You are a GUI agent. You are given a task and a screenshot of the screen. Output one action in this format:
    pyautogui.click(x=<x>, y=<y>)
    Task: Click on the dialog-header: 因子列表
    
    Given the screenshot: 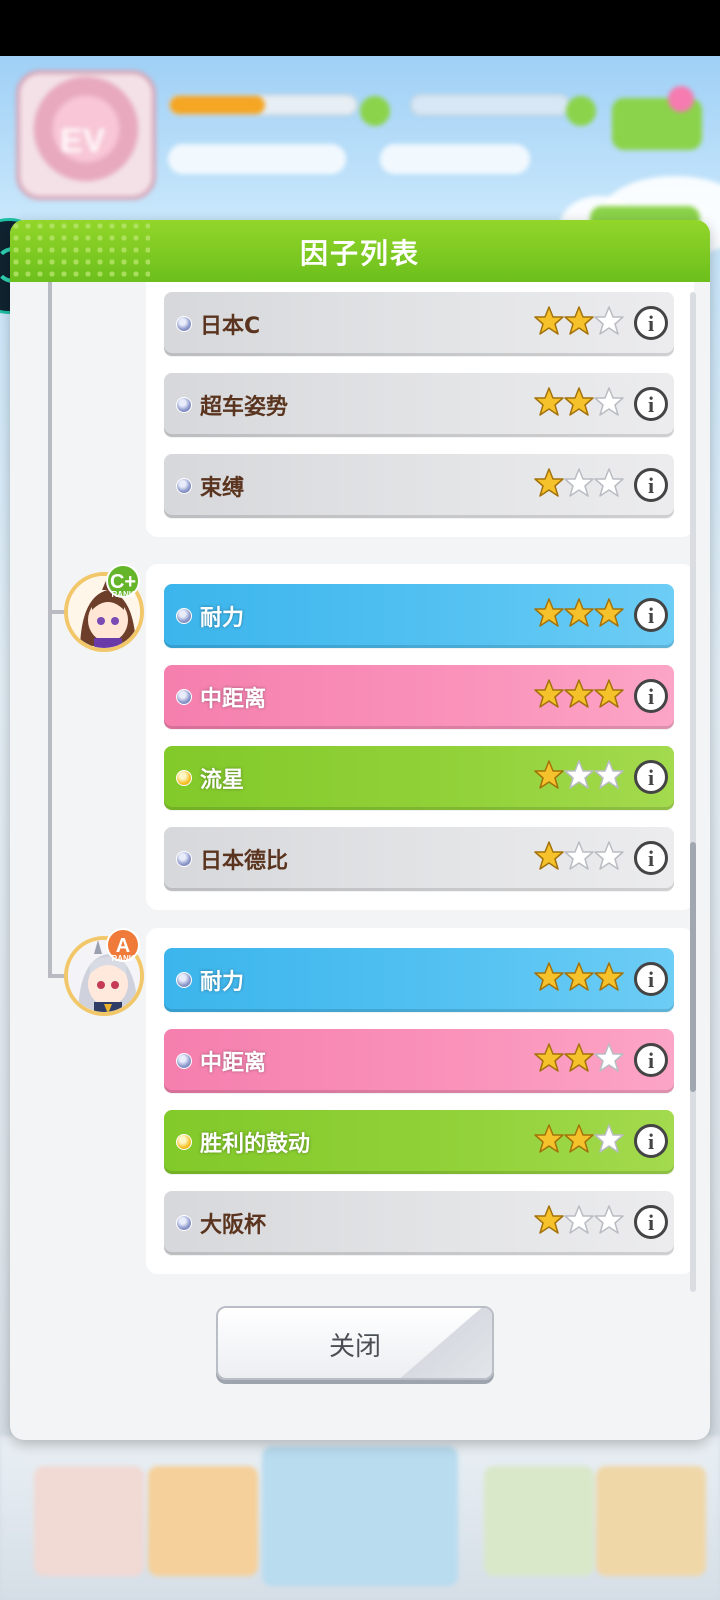 What is the action you would take?
    pyautogui.click(x=360, y=251)
    